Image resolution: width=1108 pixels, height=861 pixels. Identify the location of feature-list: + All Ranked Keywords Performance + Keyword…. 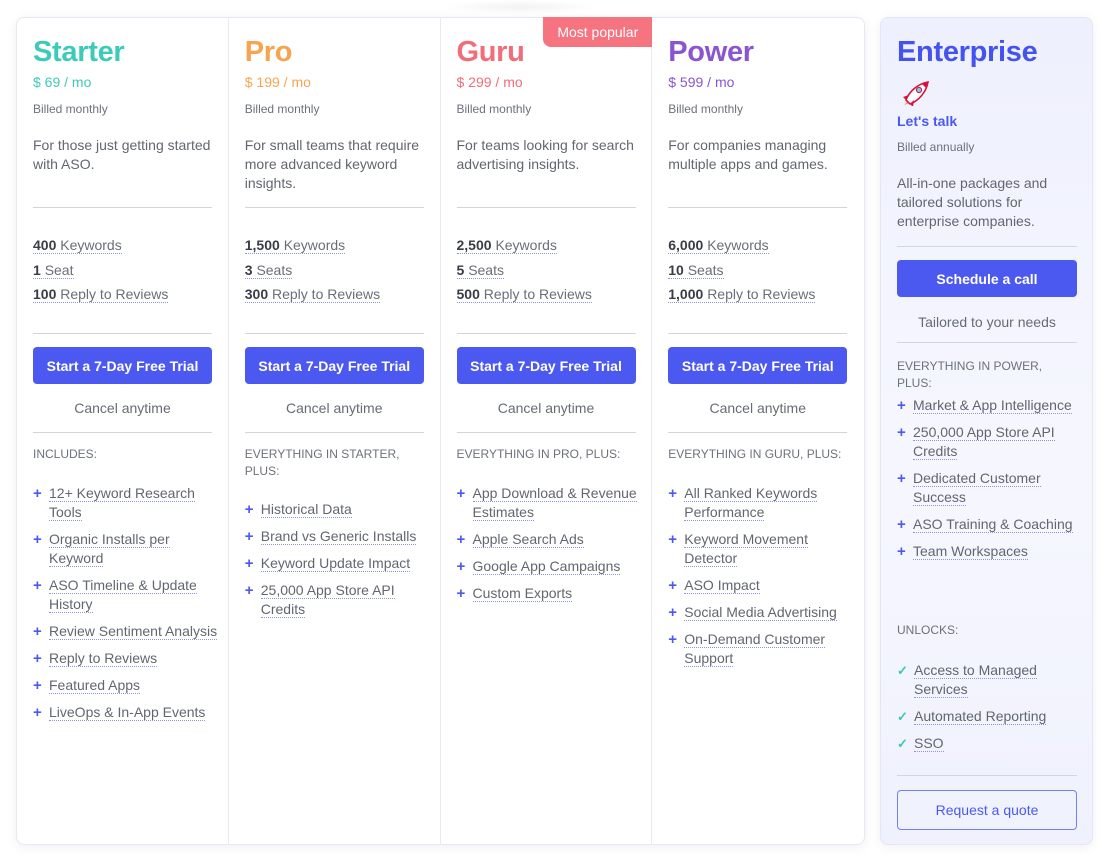
(760, 580).